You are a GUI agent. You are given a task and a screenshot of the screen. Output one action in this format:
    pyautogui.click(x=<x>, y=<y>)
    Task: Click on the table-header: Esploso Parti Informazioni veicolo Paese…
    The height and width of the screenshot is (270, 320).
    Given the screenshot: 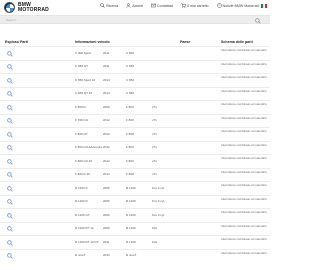 What is the action you would take?
    pyautogui.click(x=135, y=42)
    